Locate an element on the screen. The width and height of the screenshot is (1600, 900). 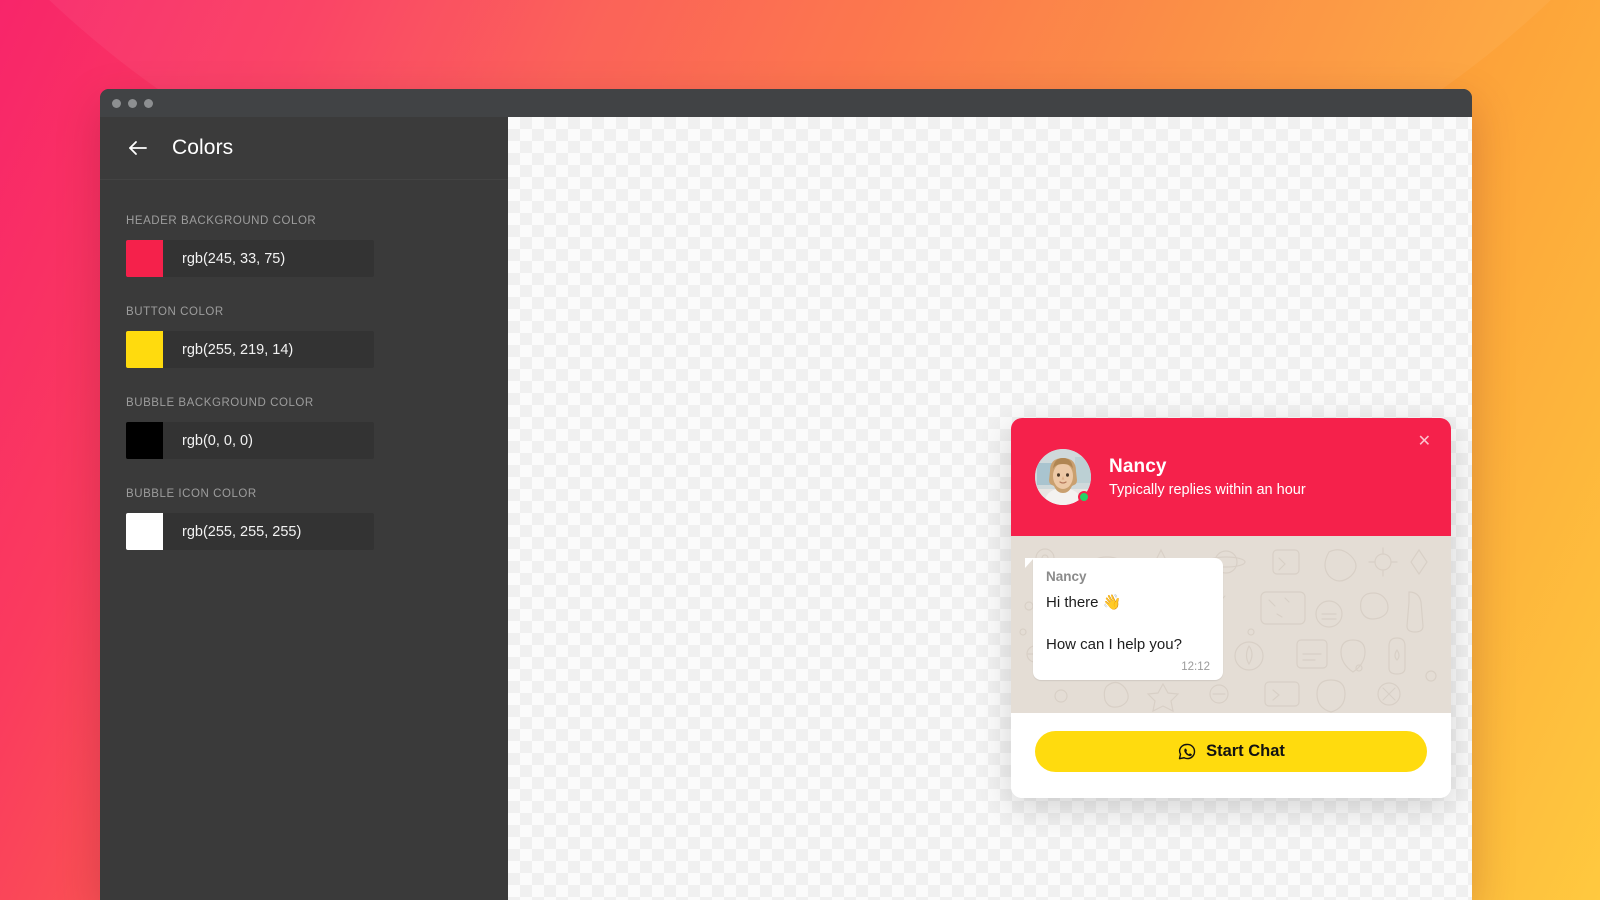
color-value-text: rgb(255, 255, 255) is located at coordinates (242, 531).